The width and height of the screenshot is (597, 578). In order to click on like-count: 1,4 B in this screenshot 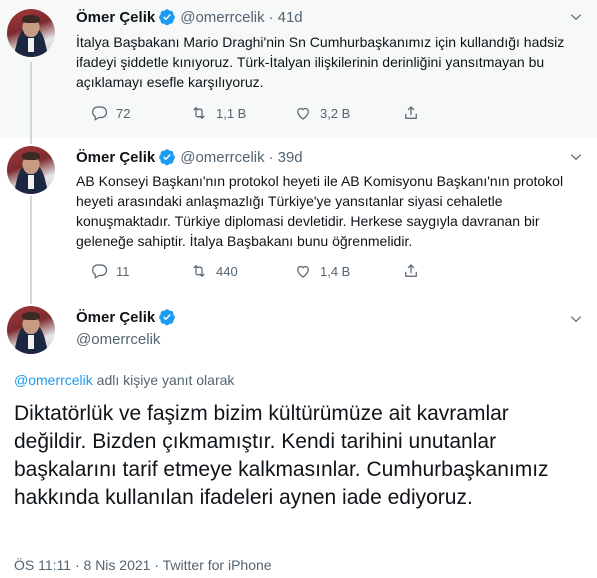, I will do `click(335, 271)`.